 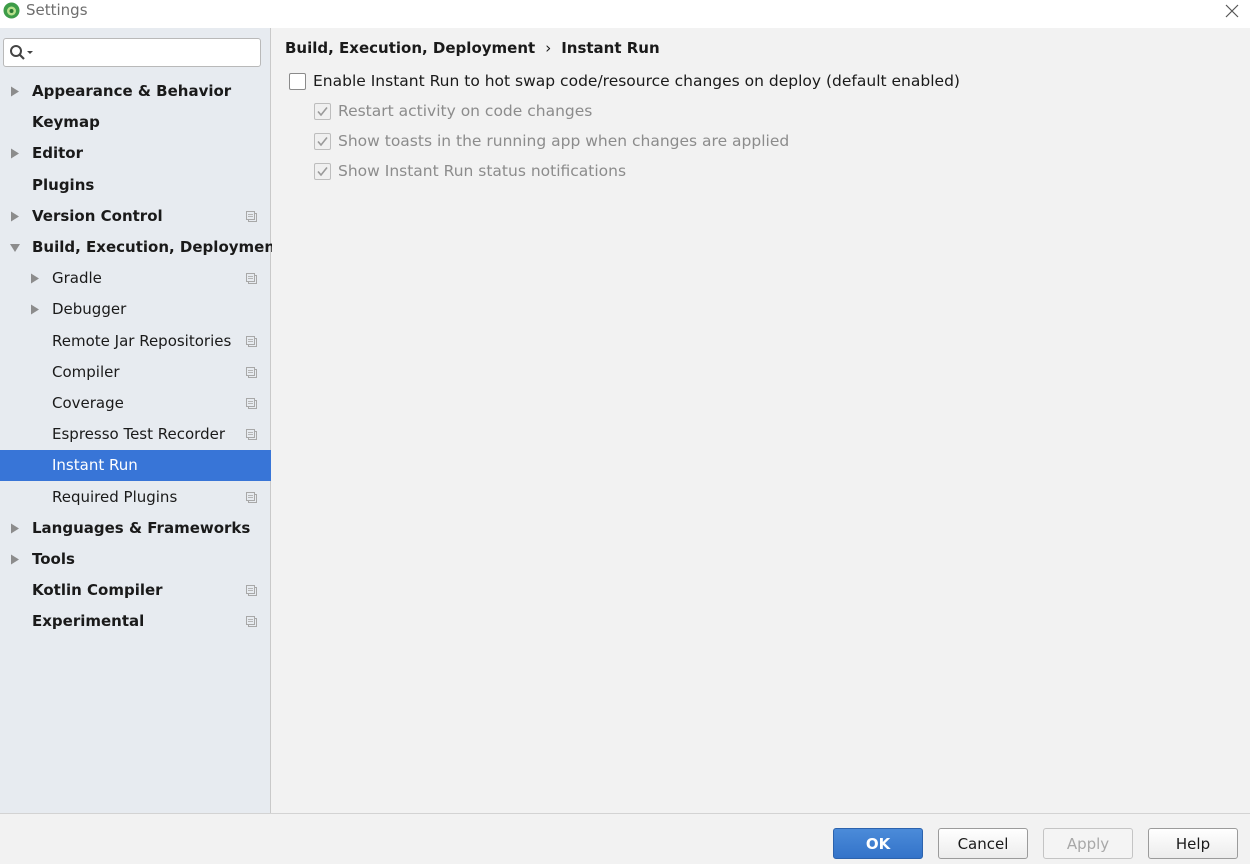 I want to click on window-title: Settings, so click(x=57, y=10).